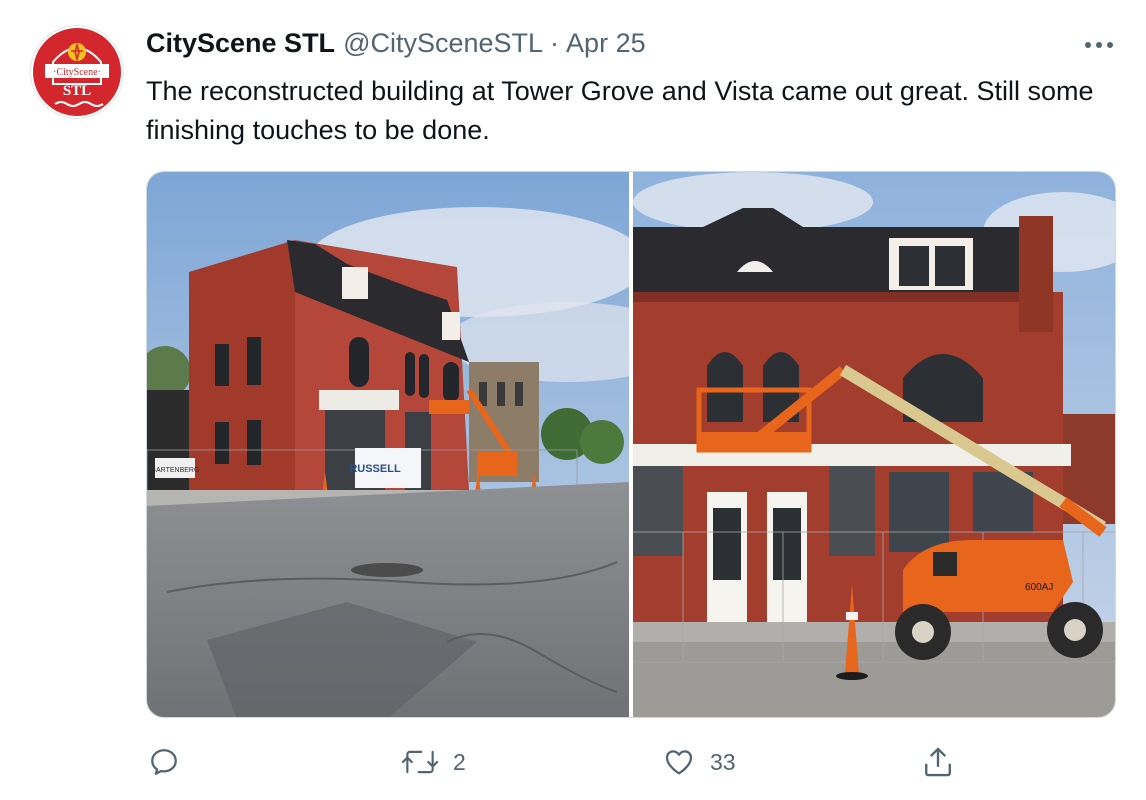  Describe the element at coordinates (723, 761) in the screenshot. I see `like-count: 33` at that location.